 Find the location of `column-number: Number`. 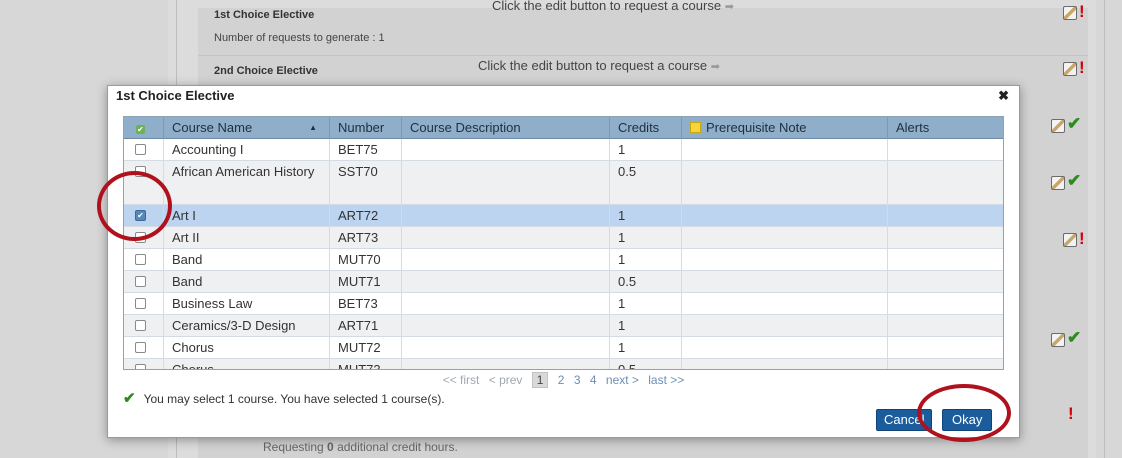

column-number: Number is located at coordinates (366, 128).